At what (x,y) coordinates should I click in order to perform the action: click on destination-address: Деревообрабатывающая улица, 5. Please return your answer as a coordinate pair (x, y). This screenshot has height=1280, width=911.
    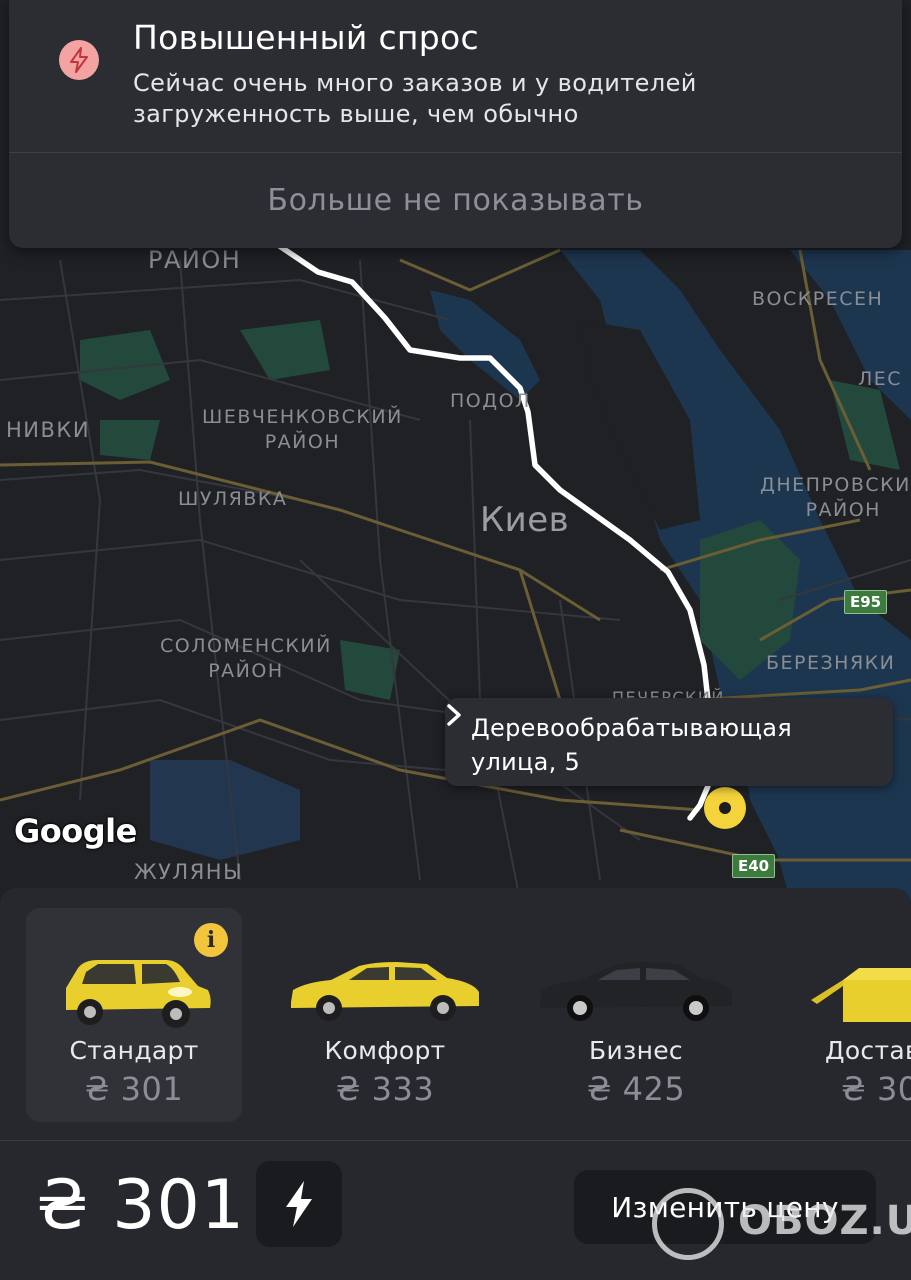
    Looking at the image, I should click on (632, 745).